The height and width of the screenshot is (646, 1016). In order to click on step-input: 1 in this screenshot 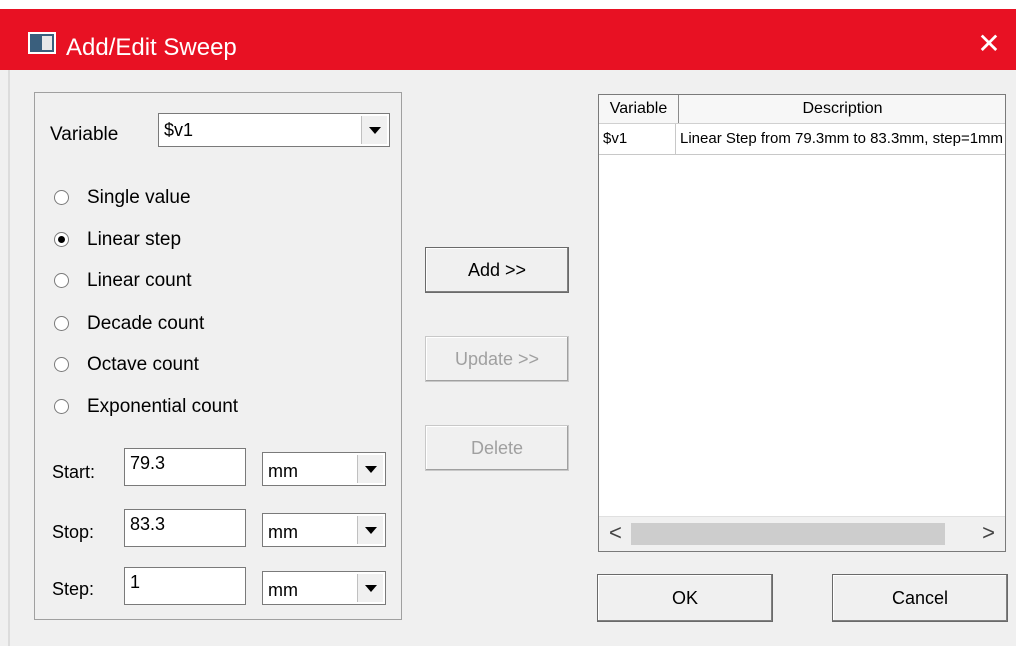, I will do `click(185, 586)`.